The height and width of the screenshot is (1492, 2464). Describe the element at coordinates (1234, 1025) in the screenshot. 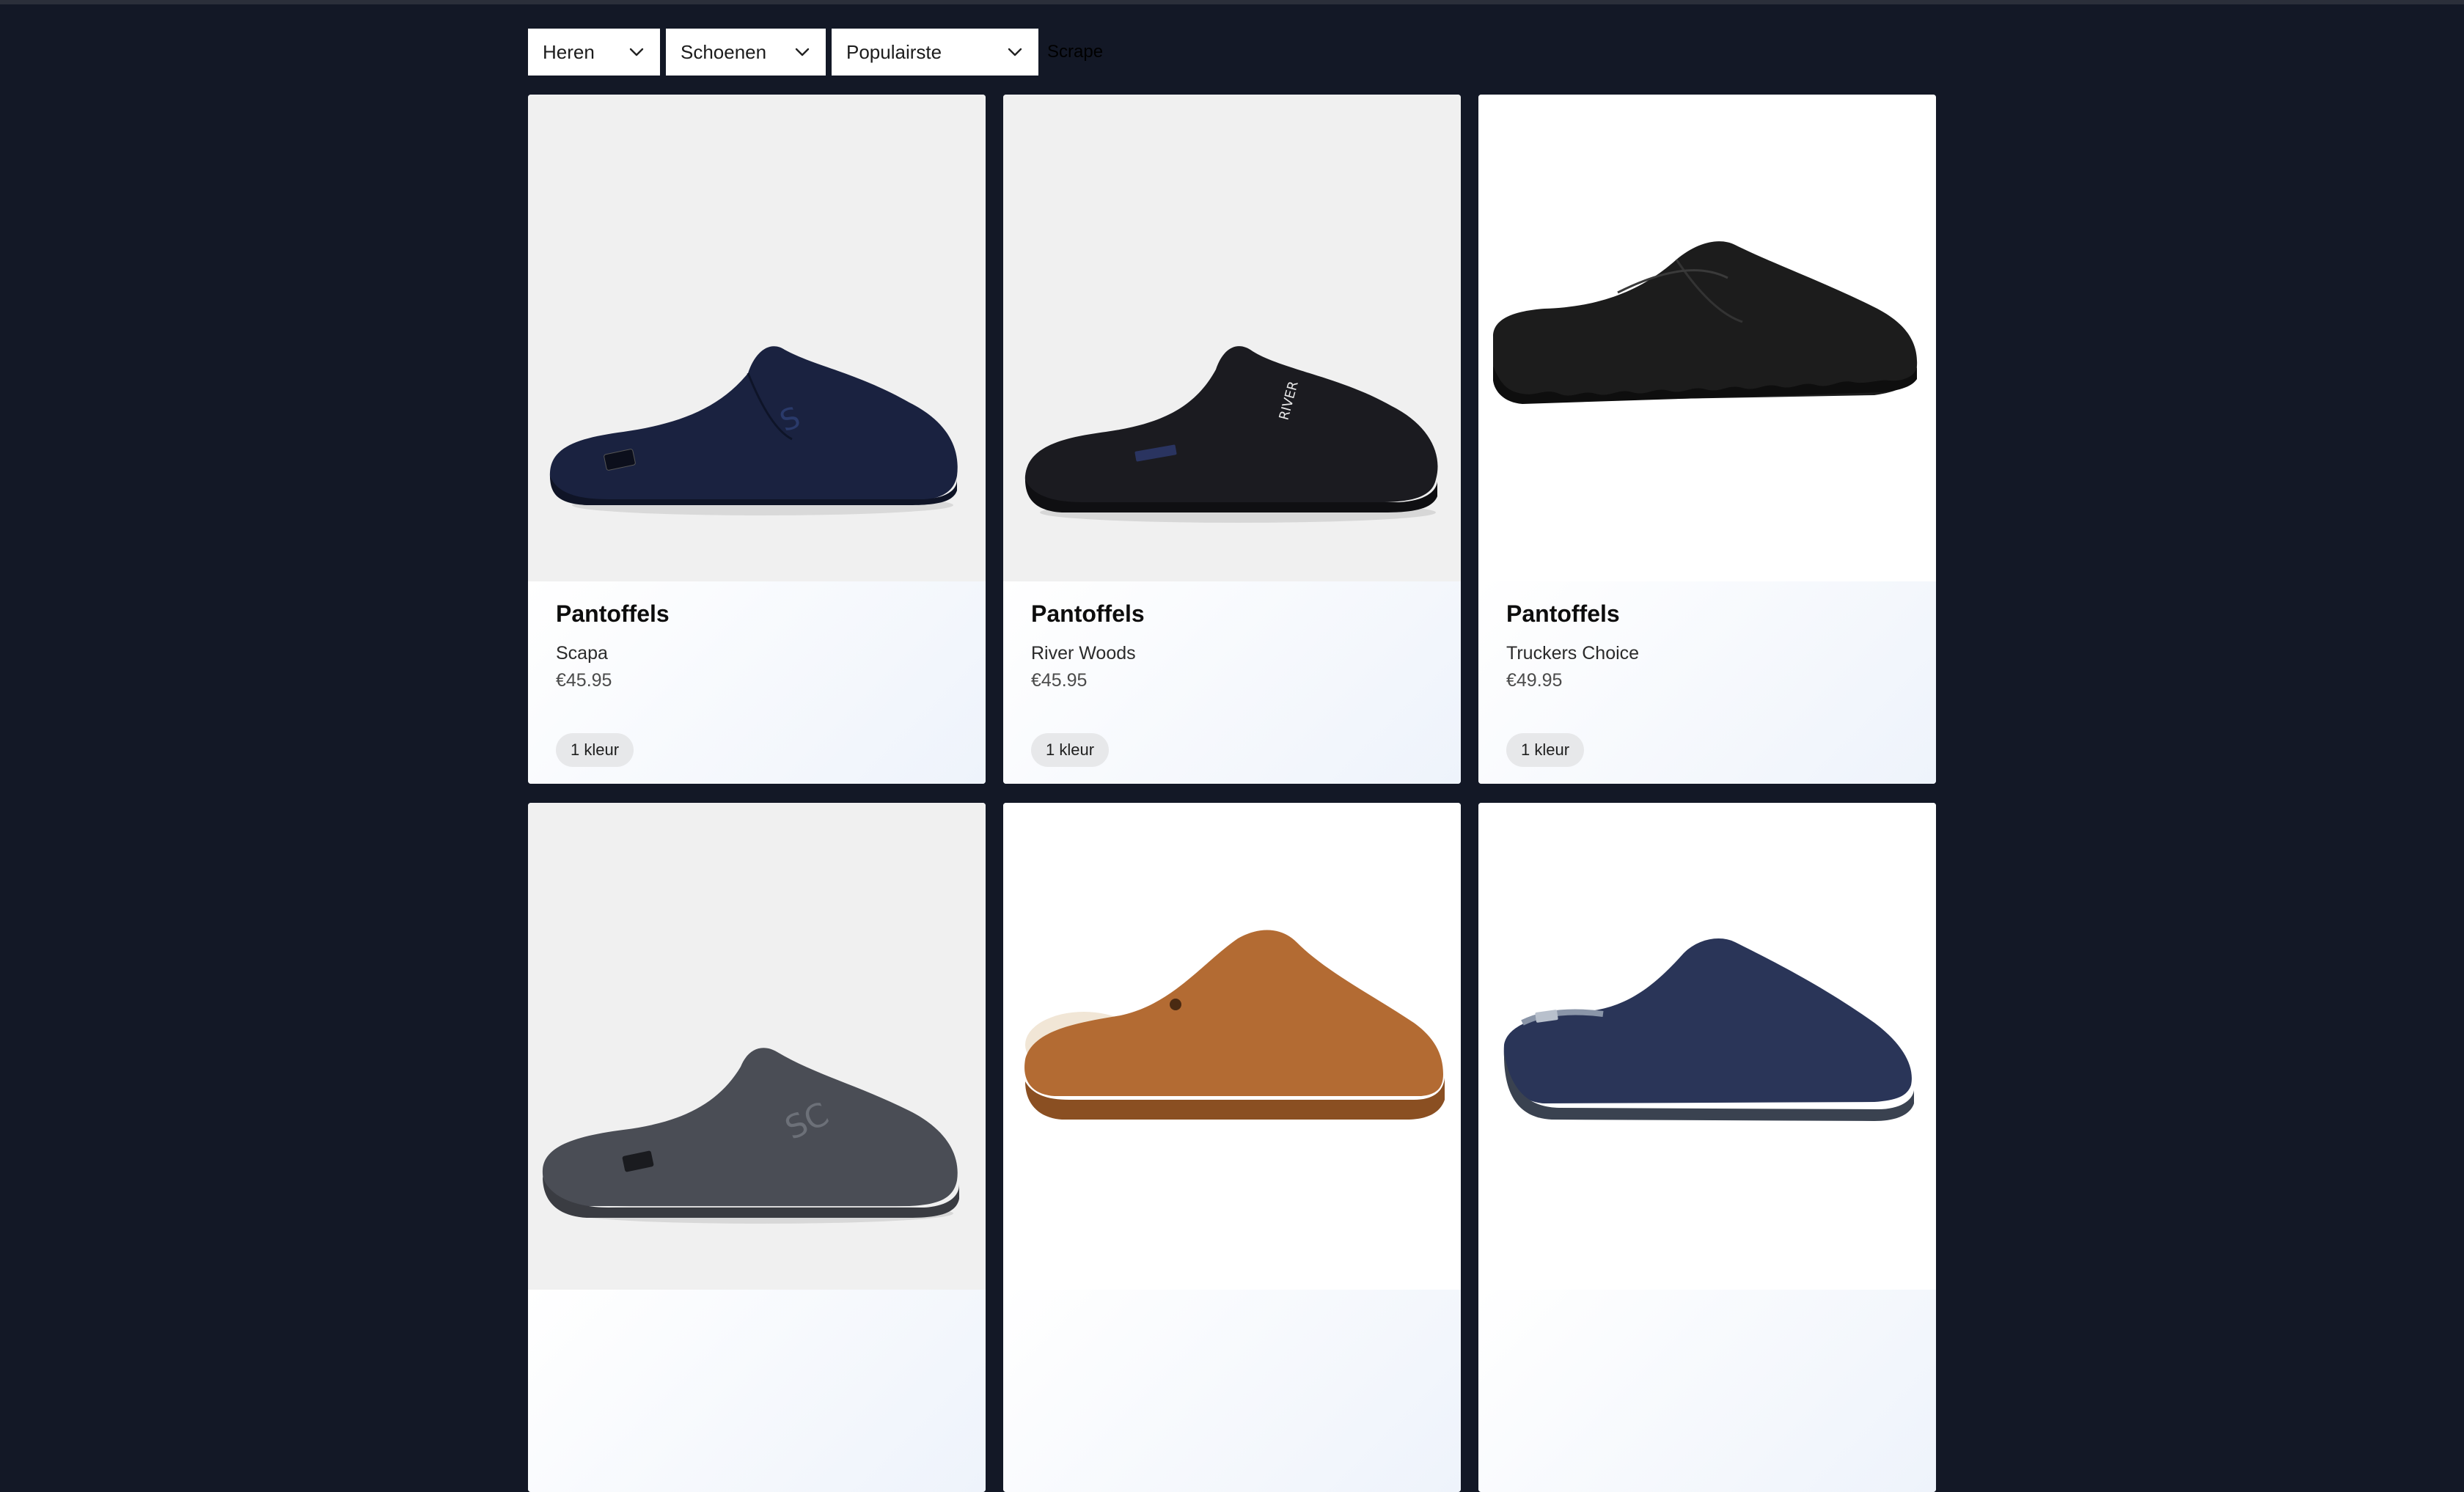

I see `brown-suede-slipper-image` at that location.